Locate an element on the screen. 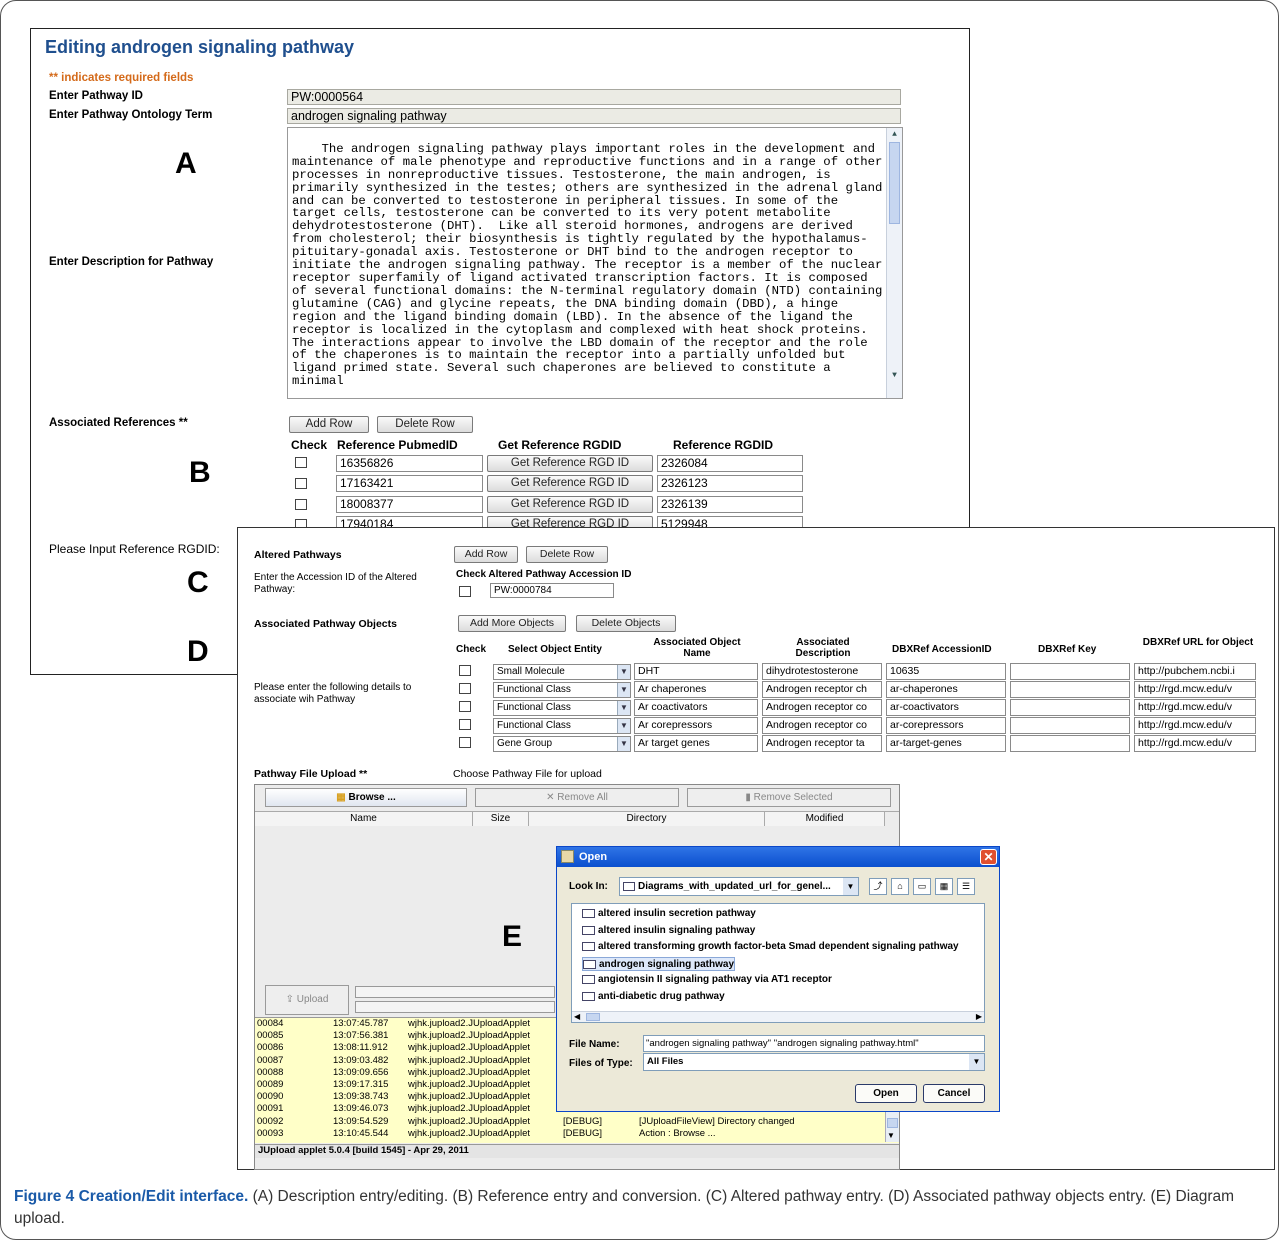 The image size is (1279, 1240). remove-all-button: ✕ Remove All is located at coordinates (577, 797).